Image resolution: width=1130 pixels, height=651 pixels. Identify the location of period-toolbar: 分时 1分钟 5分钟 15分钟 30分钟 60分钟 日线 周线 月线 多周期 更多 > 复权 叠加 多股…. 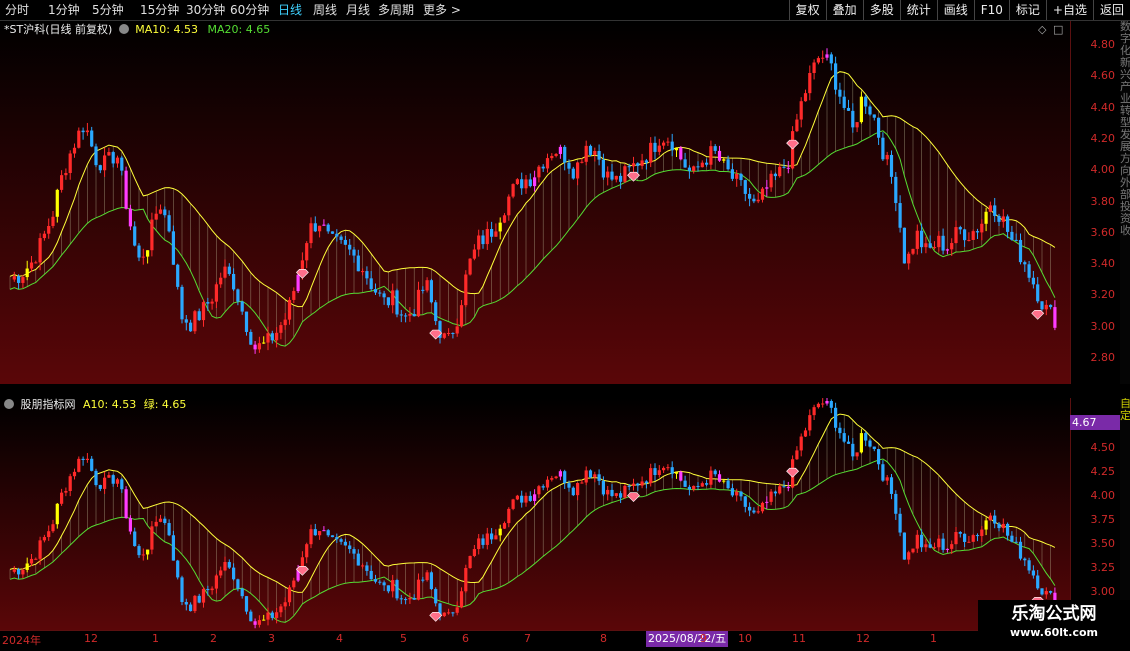
(565, 10).